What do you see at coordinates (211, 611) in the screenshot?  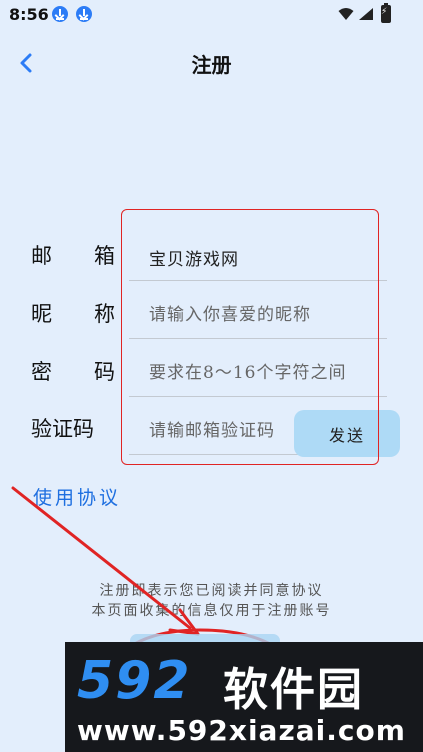 I see `notice-line-2: 本页面收集的信息仅用于注册账号` at bounding box center [211, 611].